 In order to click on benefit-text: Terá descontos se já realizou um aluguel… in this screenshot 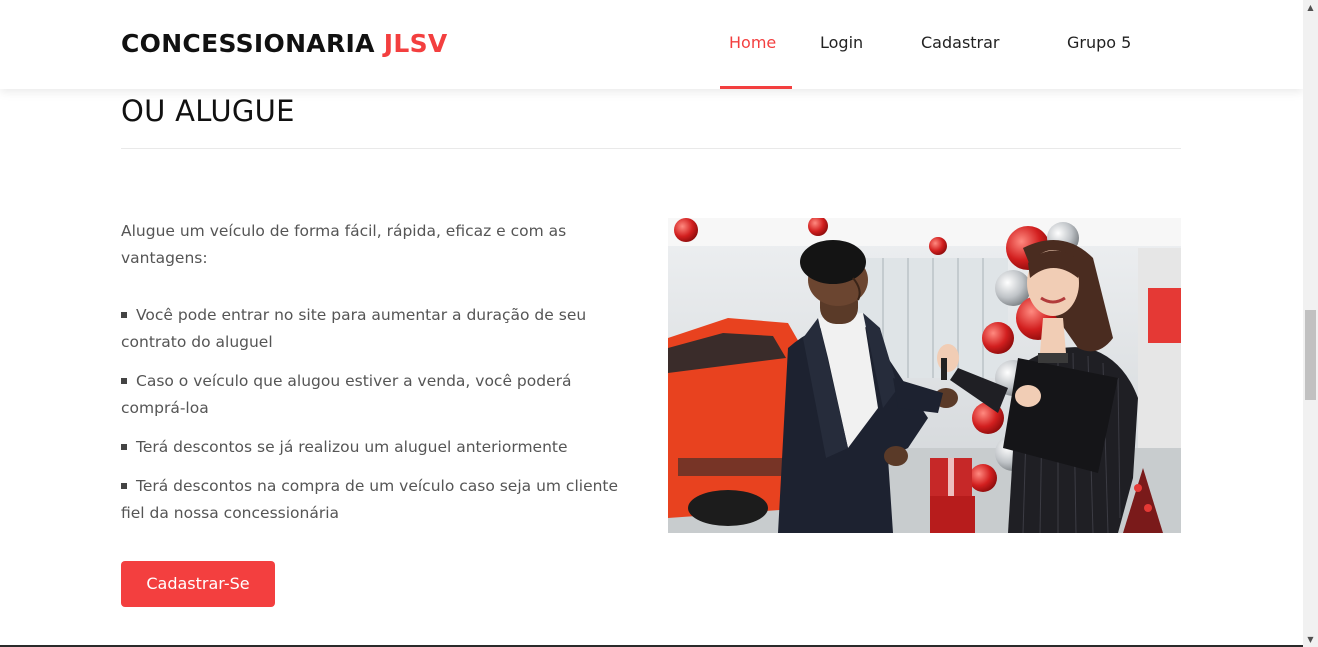, I will do `click(352, 447)`.